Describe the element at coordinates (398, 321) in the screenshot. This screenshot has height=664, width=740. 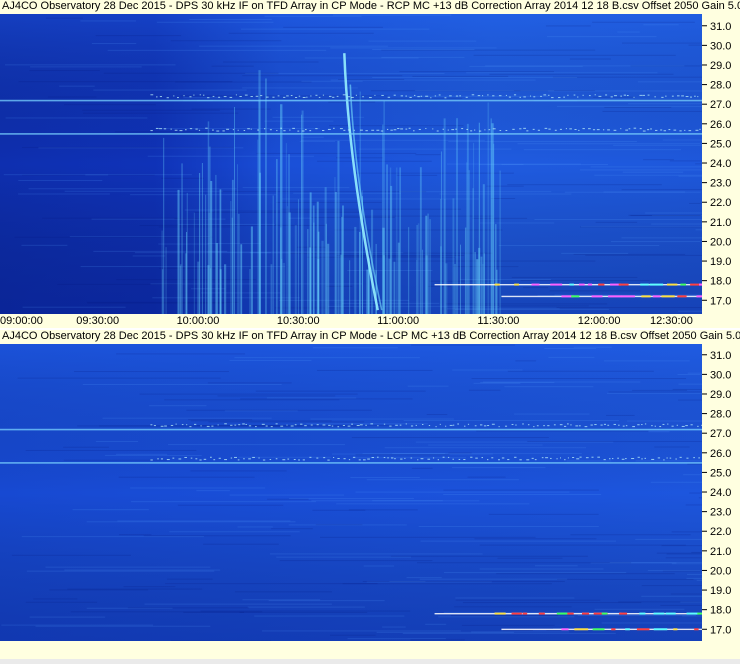
I see `time-tick-label: 11:00:00` at that location.